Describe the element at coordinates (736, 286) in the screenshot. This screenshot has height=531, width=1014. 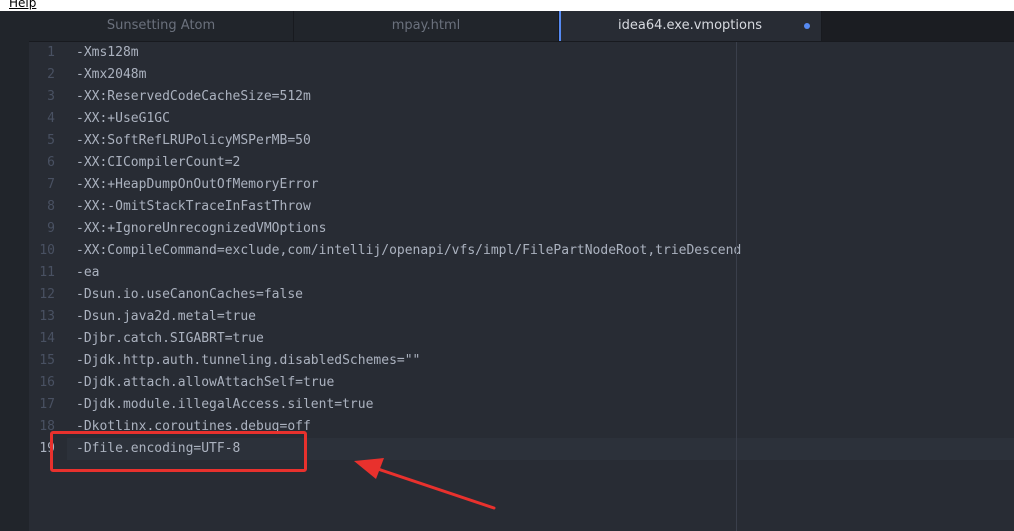
I see `wrap-guide` at that location.